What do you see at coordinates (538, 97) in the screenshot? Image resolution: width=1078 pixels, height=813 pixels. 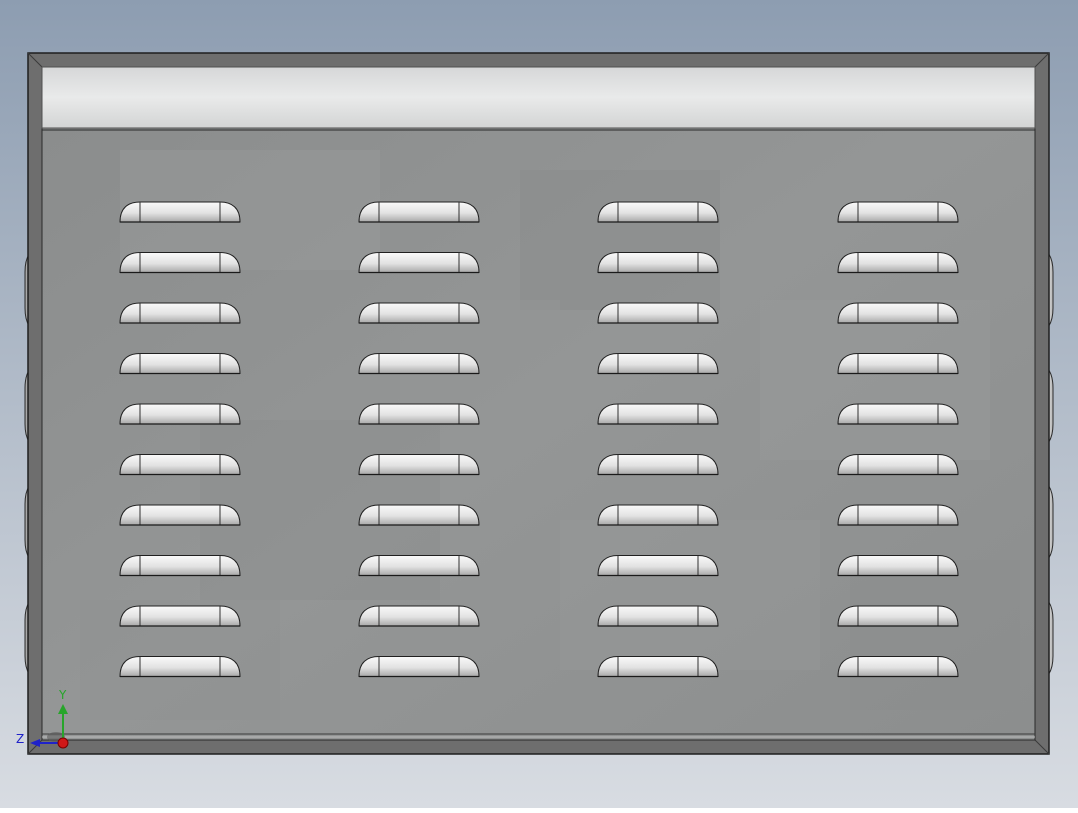 I see `top-strip` at bounding box center [538, 97].